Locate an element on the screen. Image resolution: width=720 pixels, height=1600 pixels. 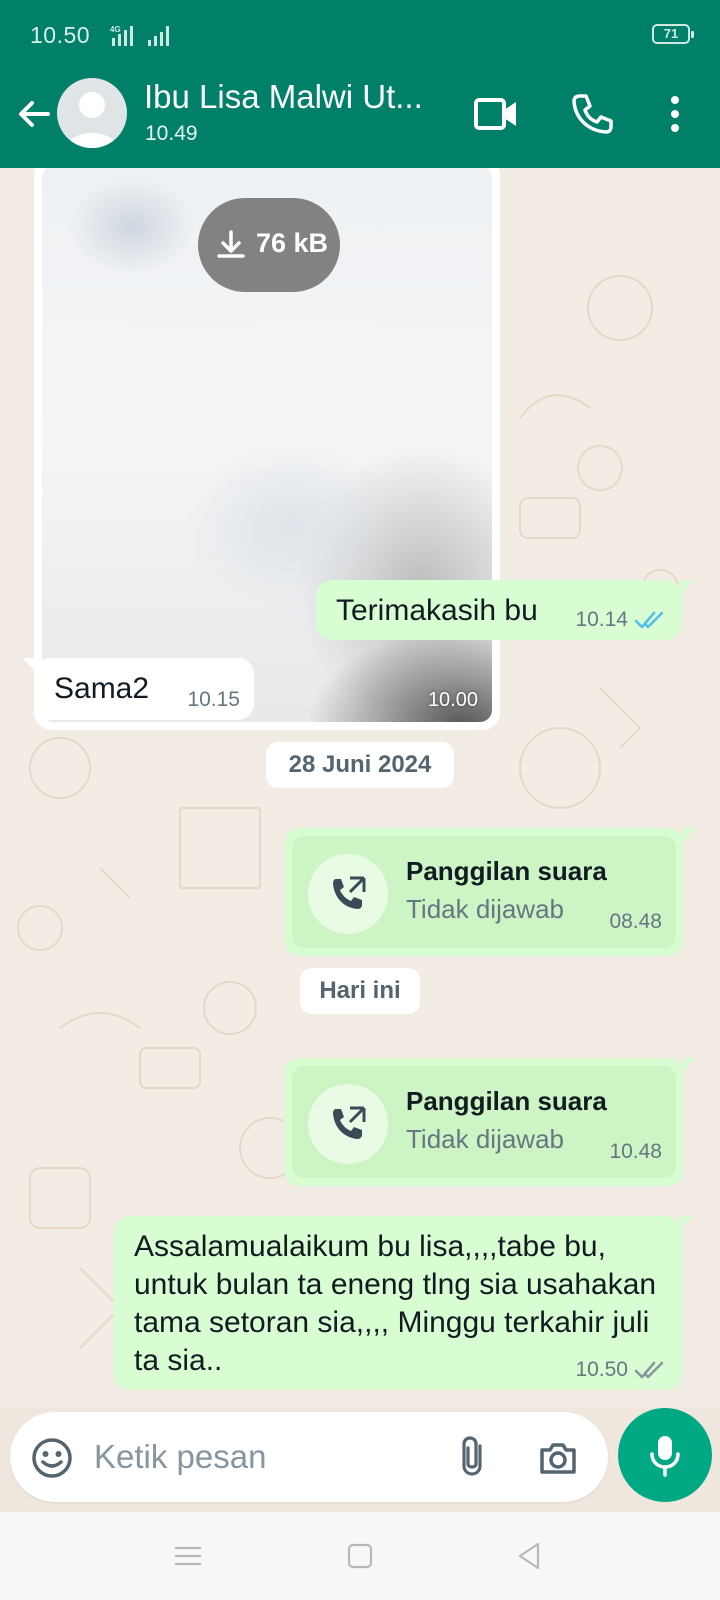
message-time: 10.48 is located at coordinates (635, 1151).